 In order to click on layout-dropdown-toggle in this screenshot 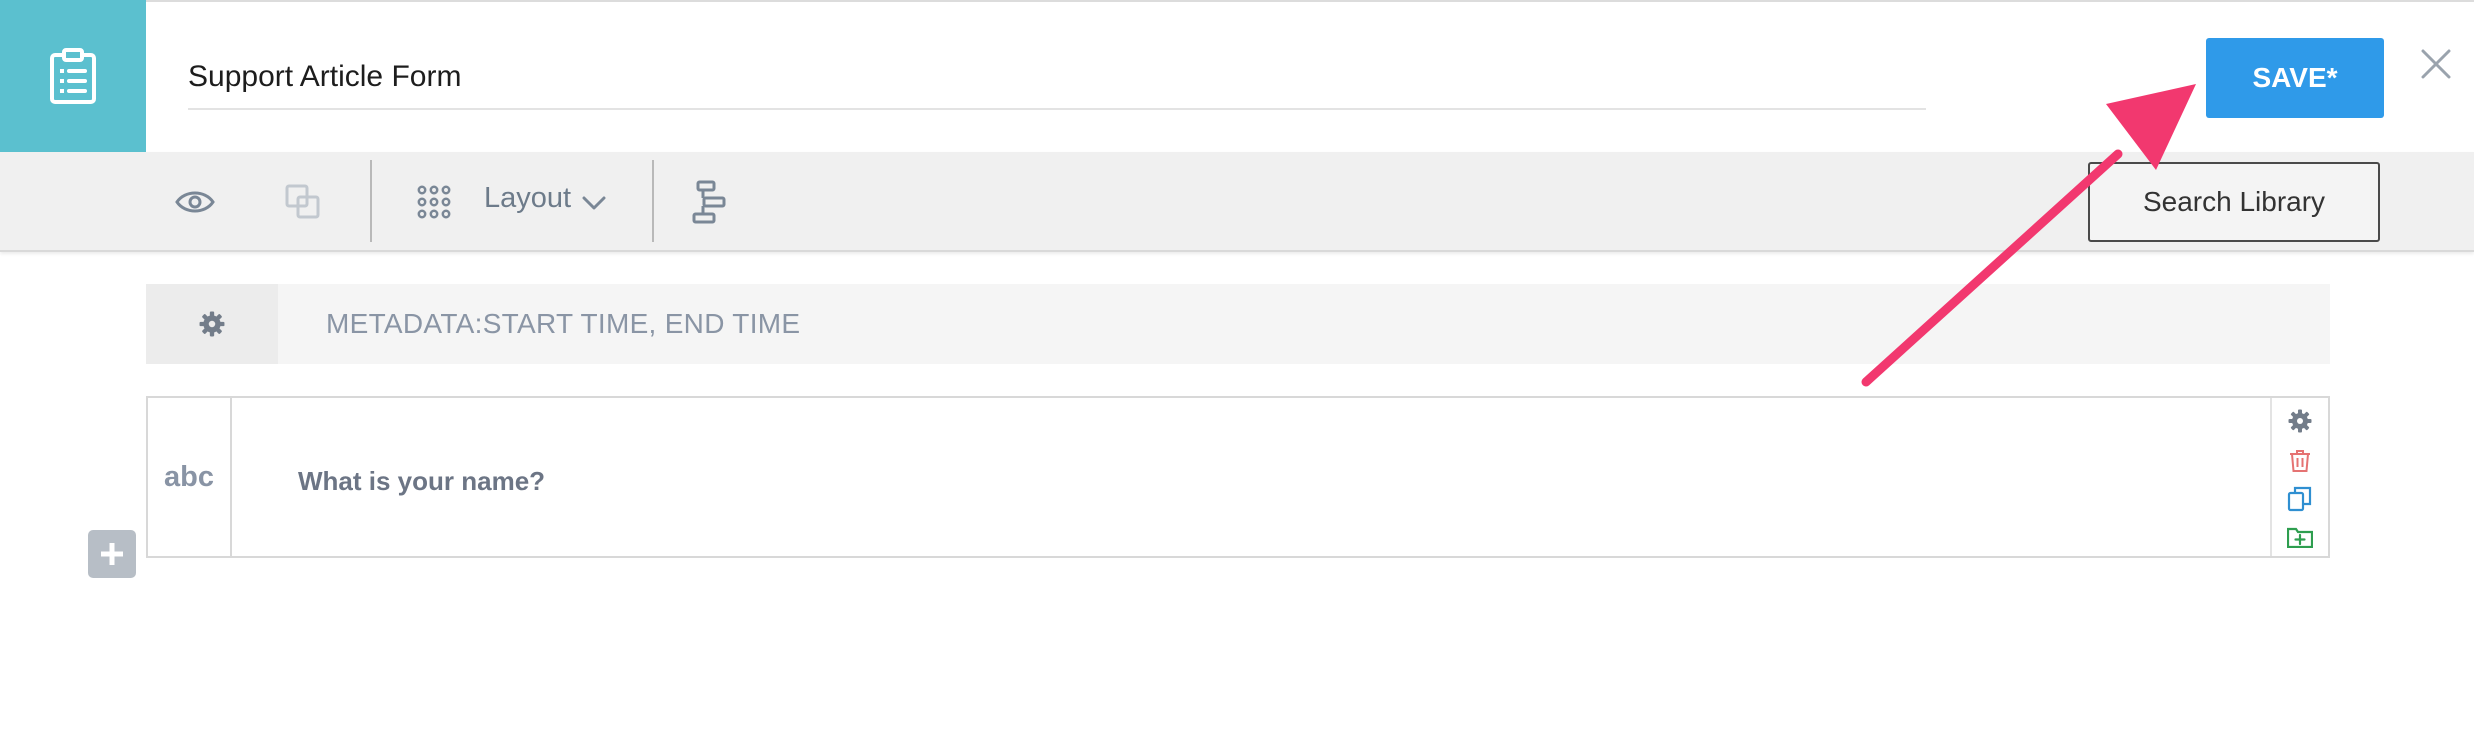, I will do `click(594, 203)`.